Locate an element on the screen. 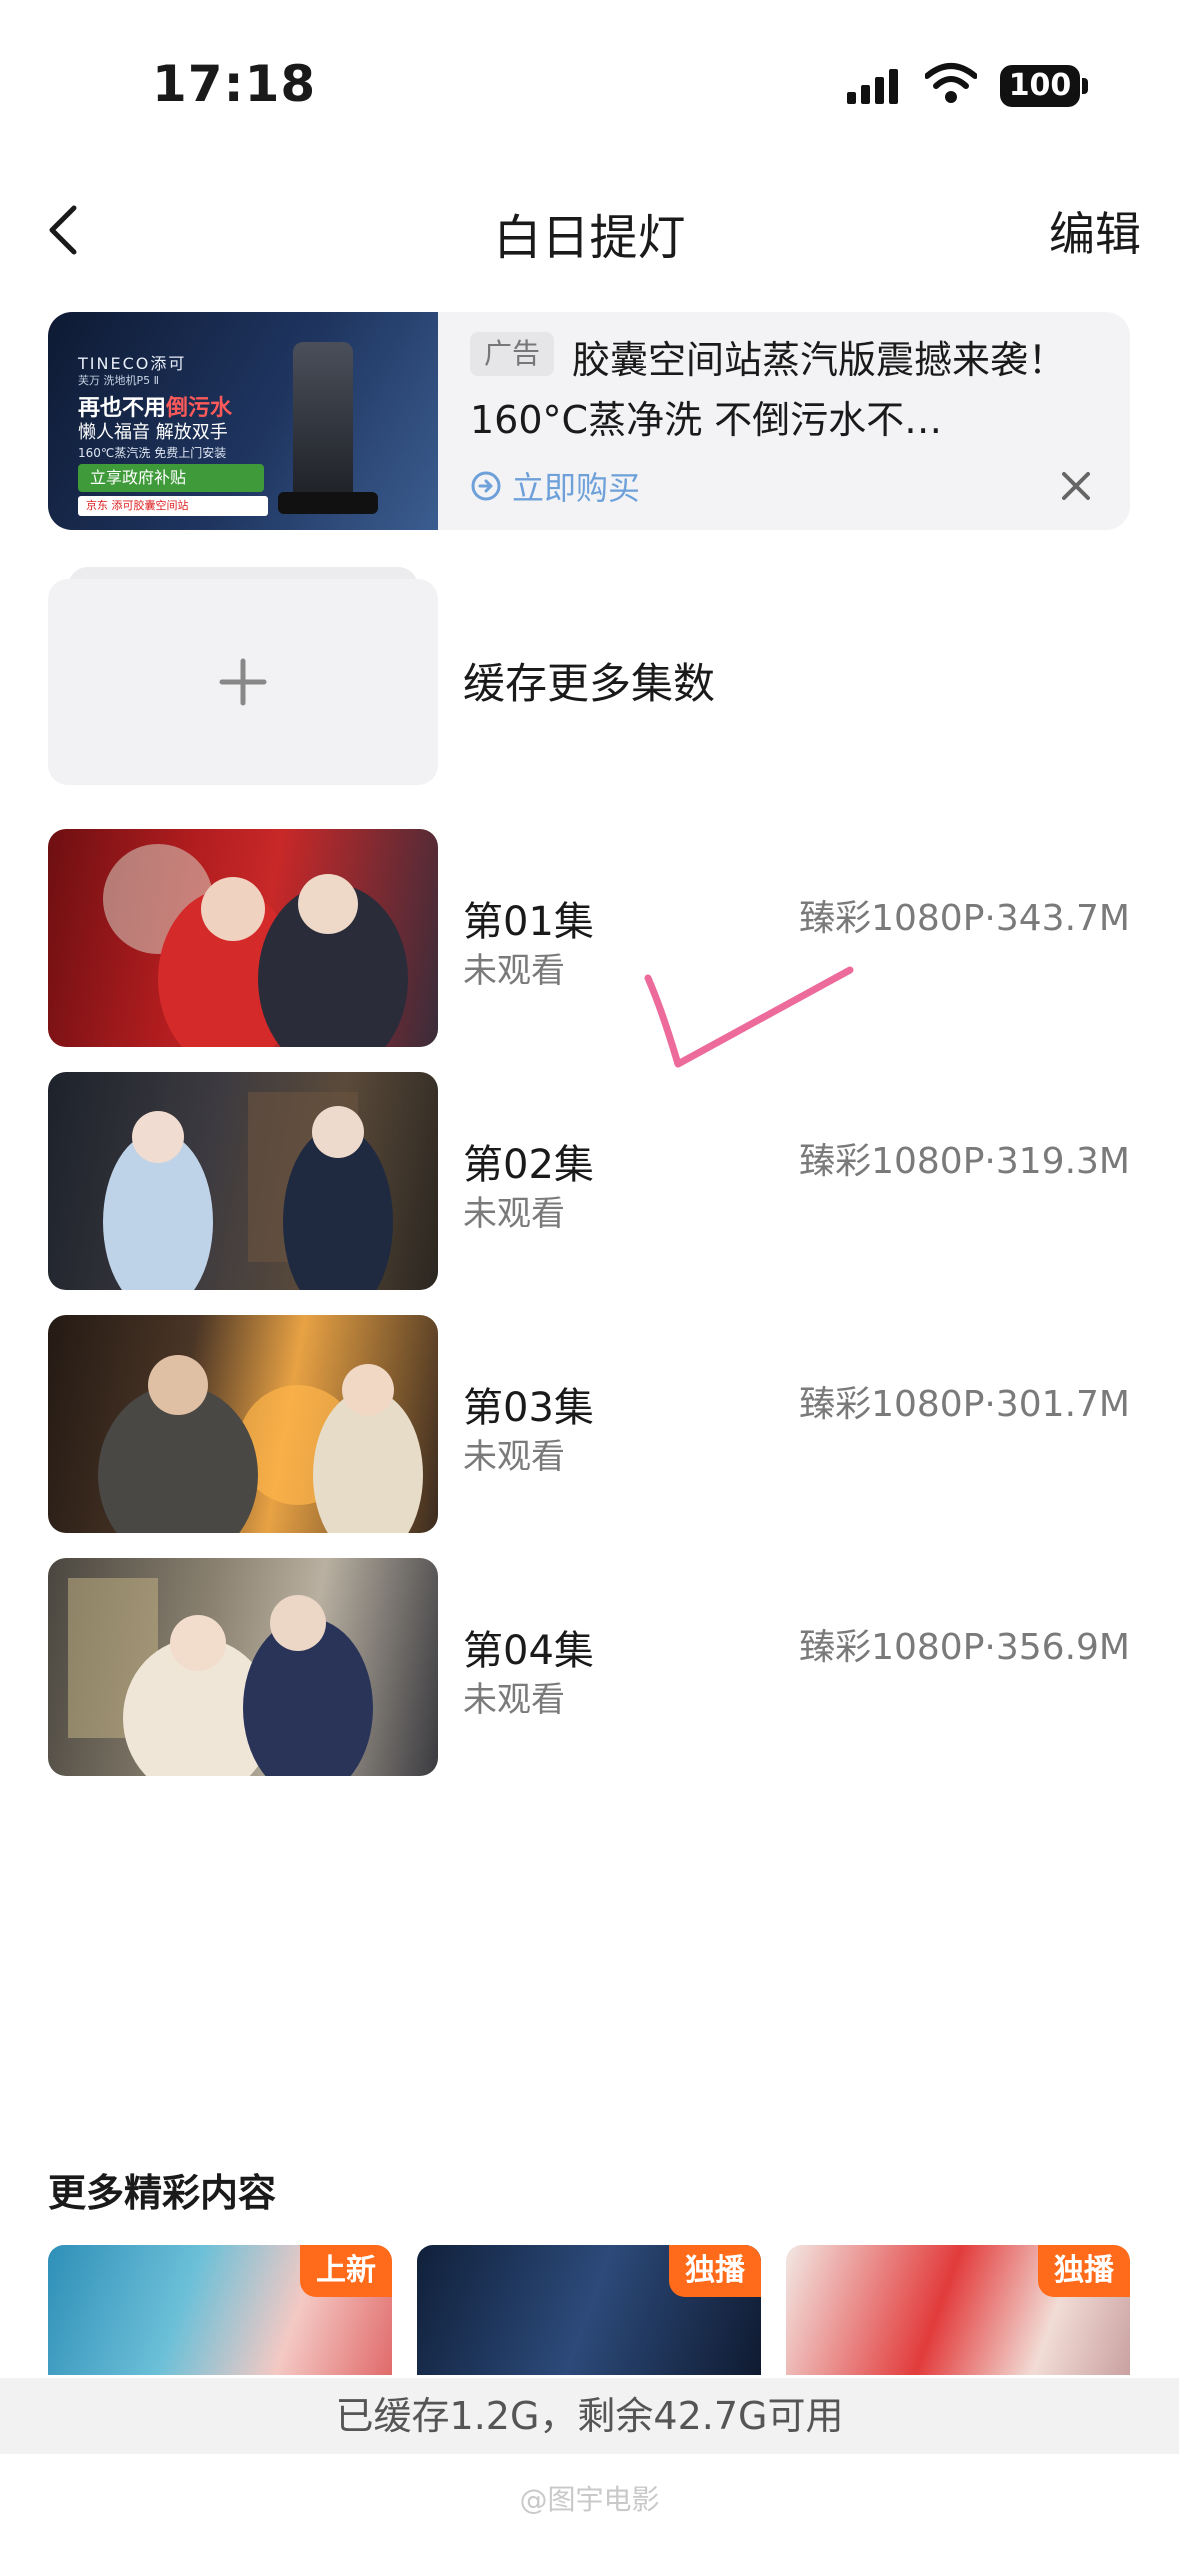  storage-status: 已缓存1.2G，剩余42.7G可用 is located at coordinates (589, 2416).